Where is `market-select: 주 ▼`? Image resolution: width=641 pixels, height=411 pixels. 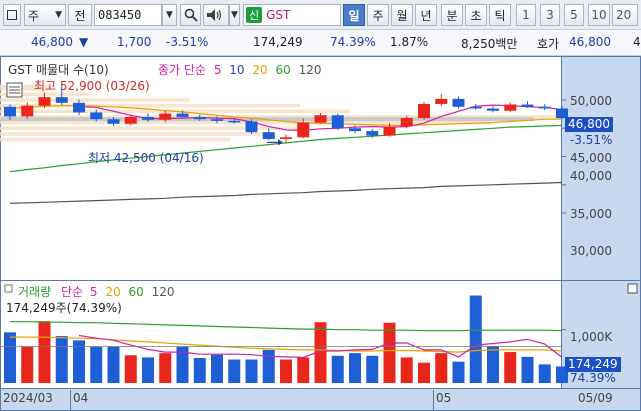
market-select: 주 ▼ is located at coordinates (45, 15).